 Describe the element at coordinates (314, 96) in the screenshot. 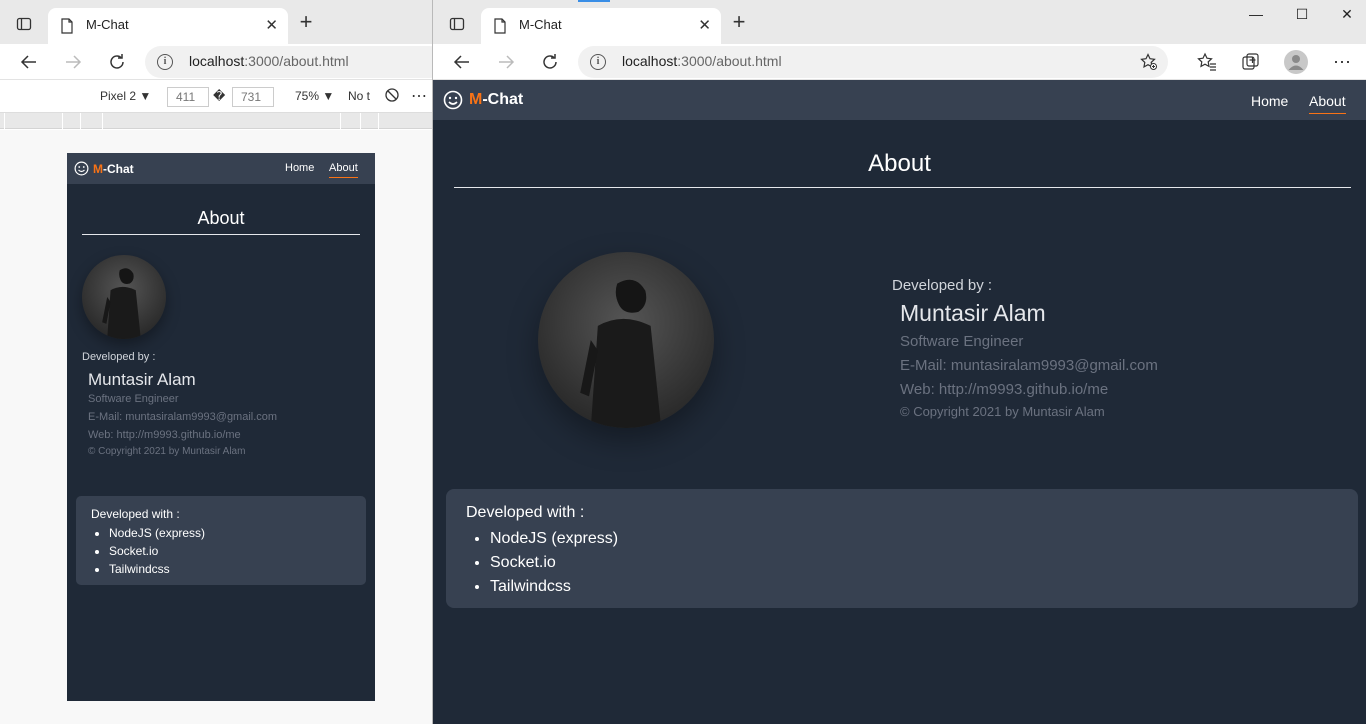

I see `zoom-select: 75% ▼` at that location.